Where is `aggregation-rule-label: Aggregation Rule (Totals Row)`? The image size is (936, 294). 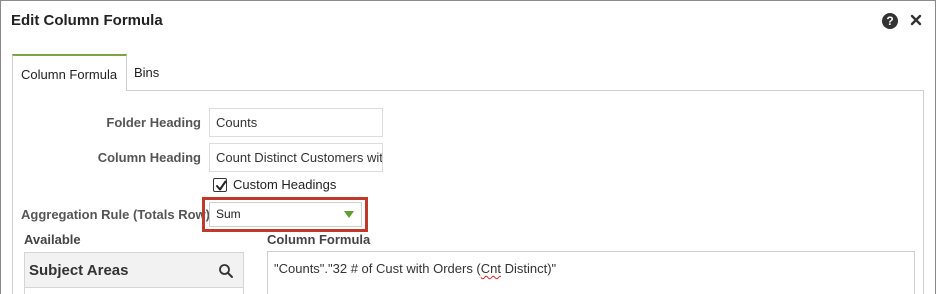
aggregation-rule-label: Aggregation Rule (Totals Row) is located at coordinates (115, 214).